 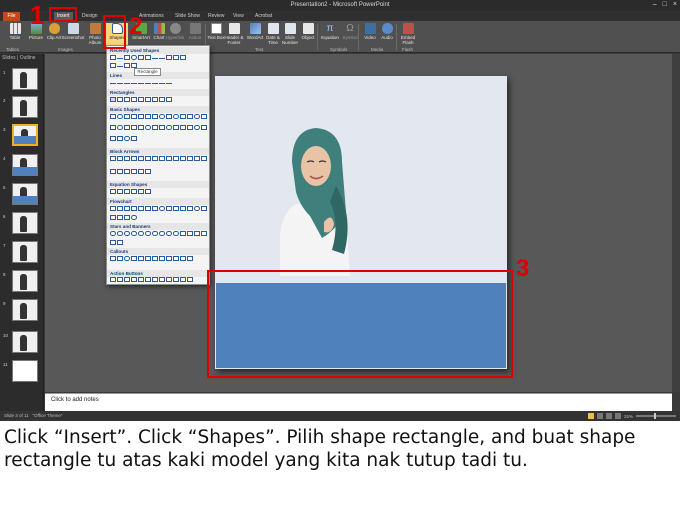 What do you see at coordinates (599, 416) in the screenshot?
I see `slide-sorter-icon` at bounding box center [599, 416].